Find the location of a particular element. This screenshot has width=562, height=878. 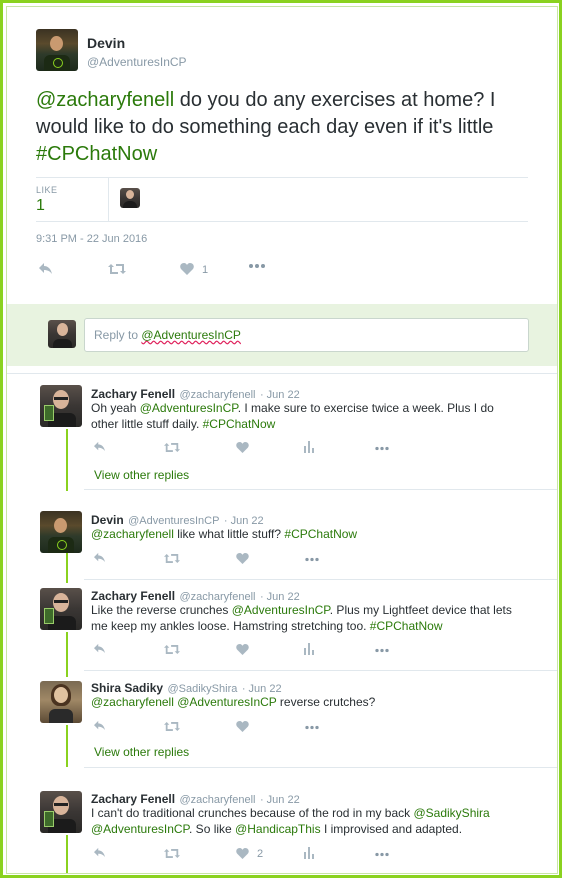

reply-placeholder-prefix: Reply to is located at coordinates (118, 335).